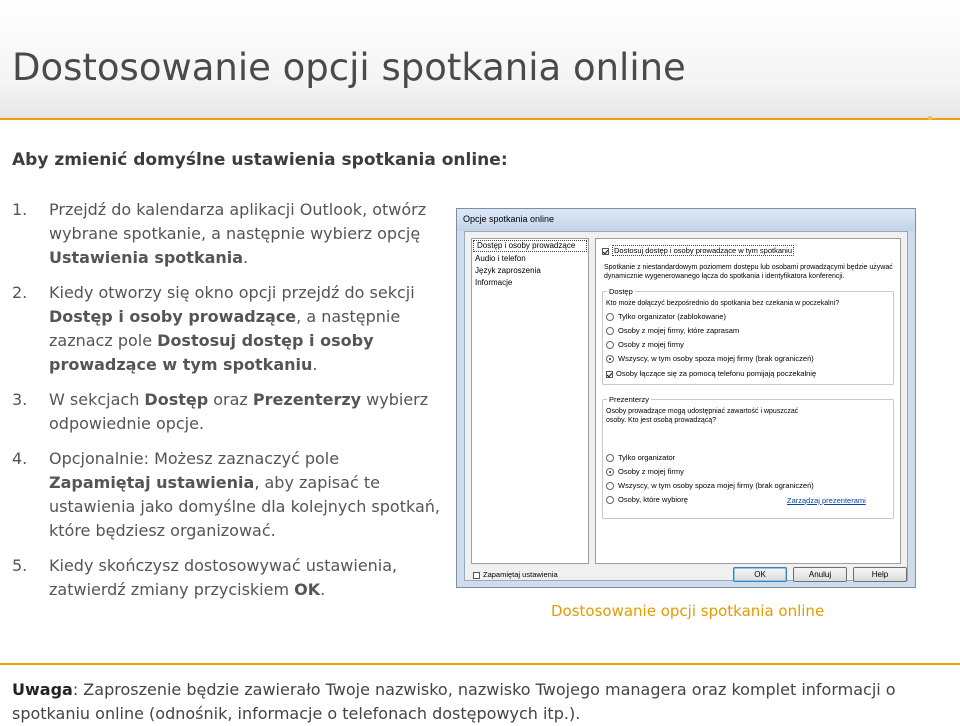 The width and height of the screenshot is (960, 726). Describe the element at coordinates (647, 457) in the screenshot. I see `option-label: Tylko organizator` at that location.